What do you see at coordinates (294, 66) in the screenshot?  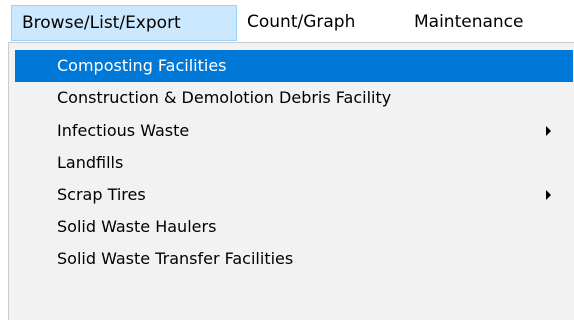 I see `menu-item-composting-facilities: Composting Facilities` at bounding box center [294, 66].